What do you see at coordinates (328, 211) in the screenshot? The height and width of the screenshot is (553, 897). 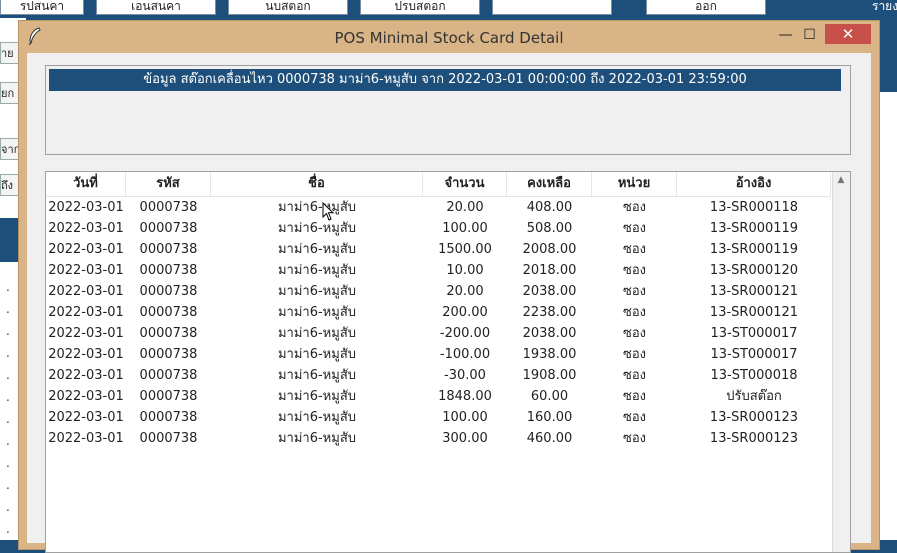 I see `mouse-cursor-icon` at bounding box center [328, 211].